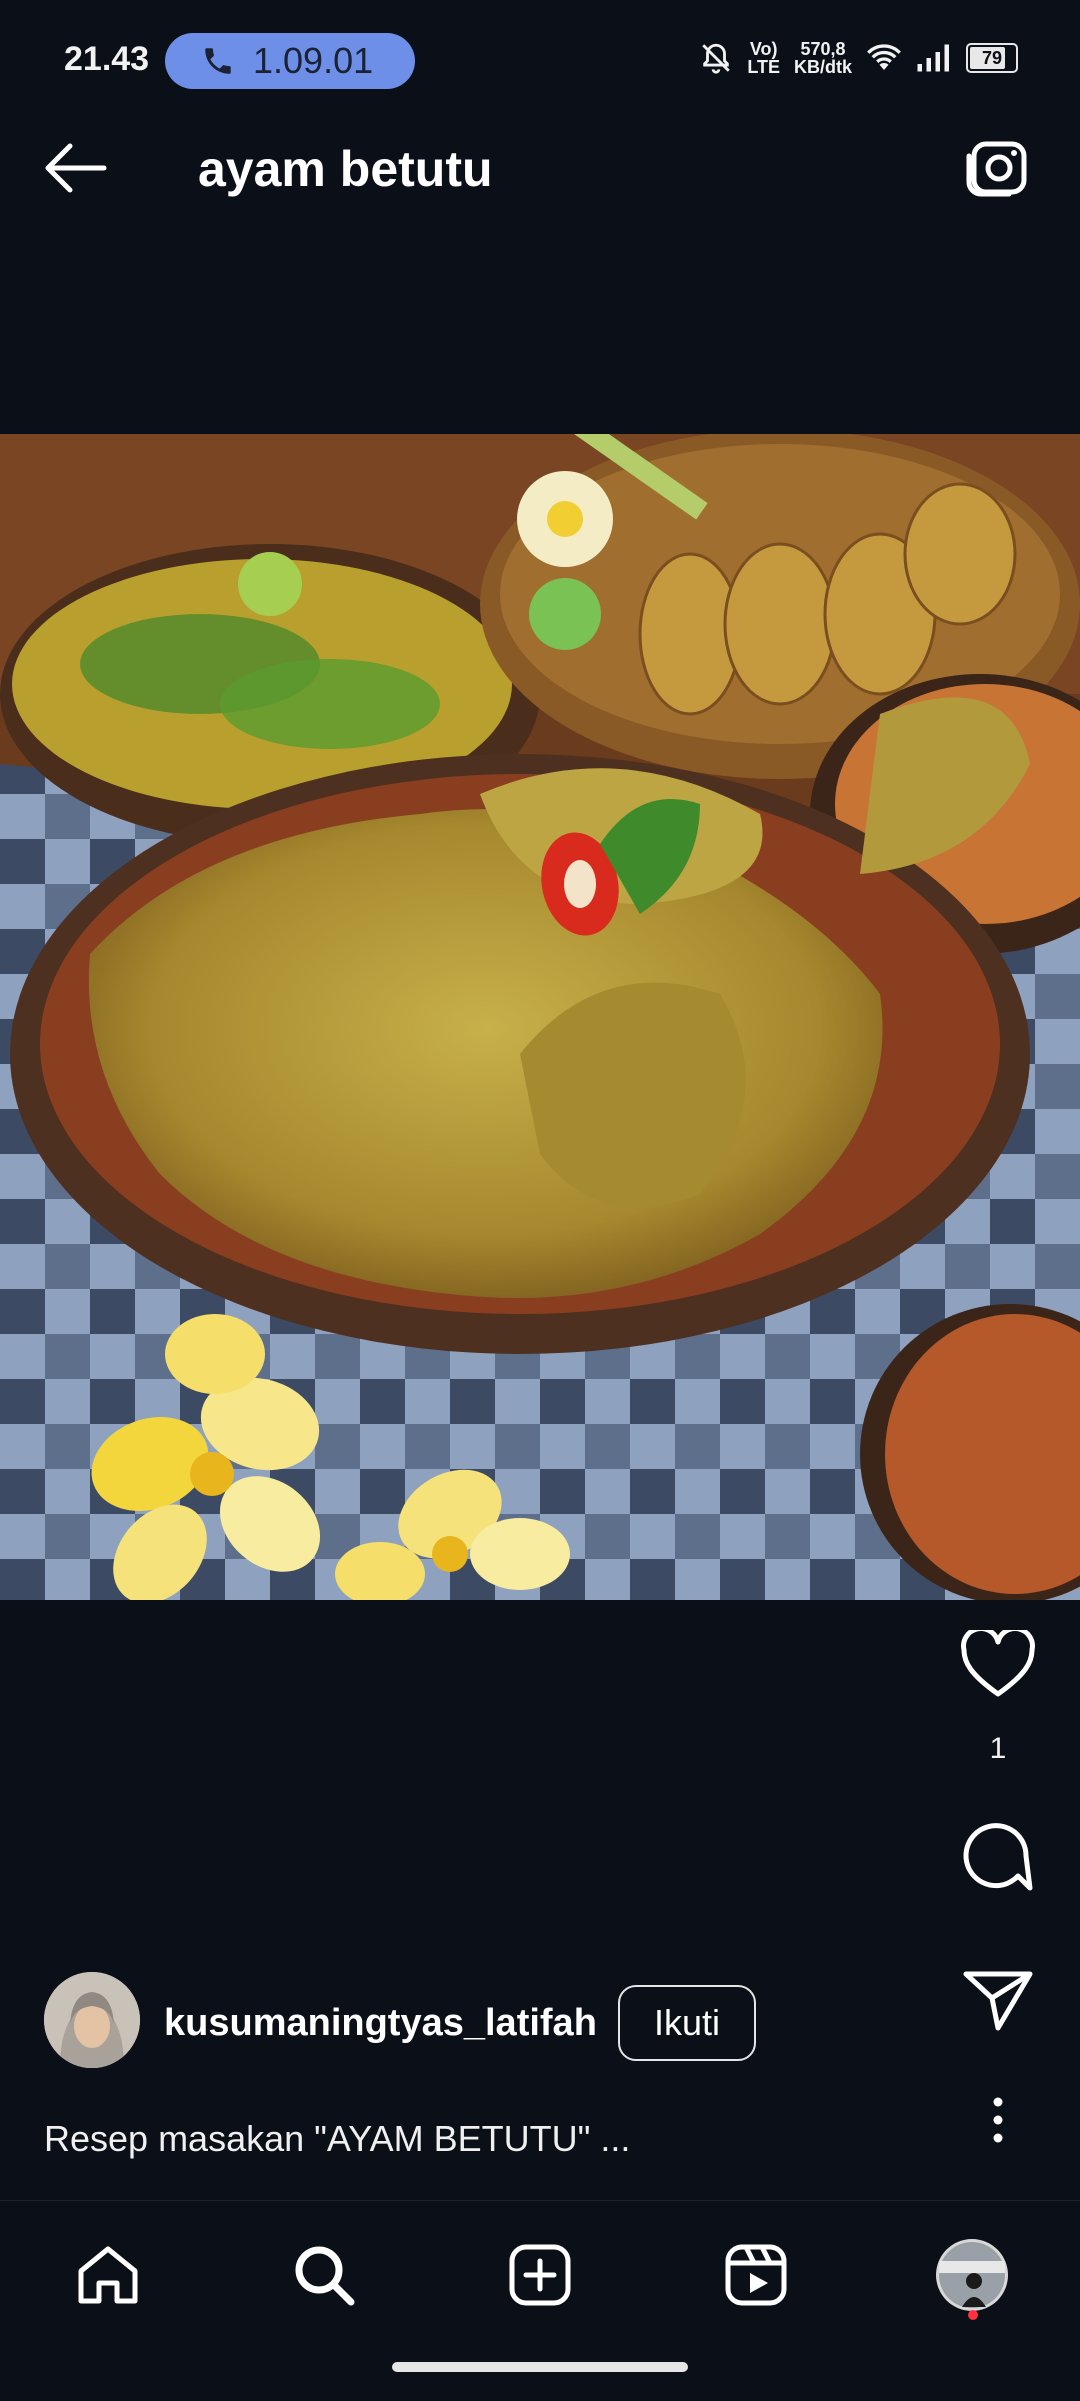 The height and width of the screenshot is (2401, 1080). I want to click on status-icons: Vo) LTE 570,8 KB/dtk 79, so click(858, 58).